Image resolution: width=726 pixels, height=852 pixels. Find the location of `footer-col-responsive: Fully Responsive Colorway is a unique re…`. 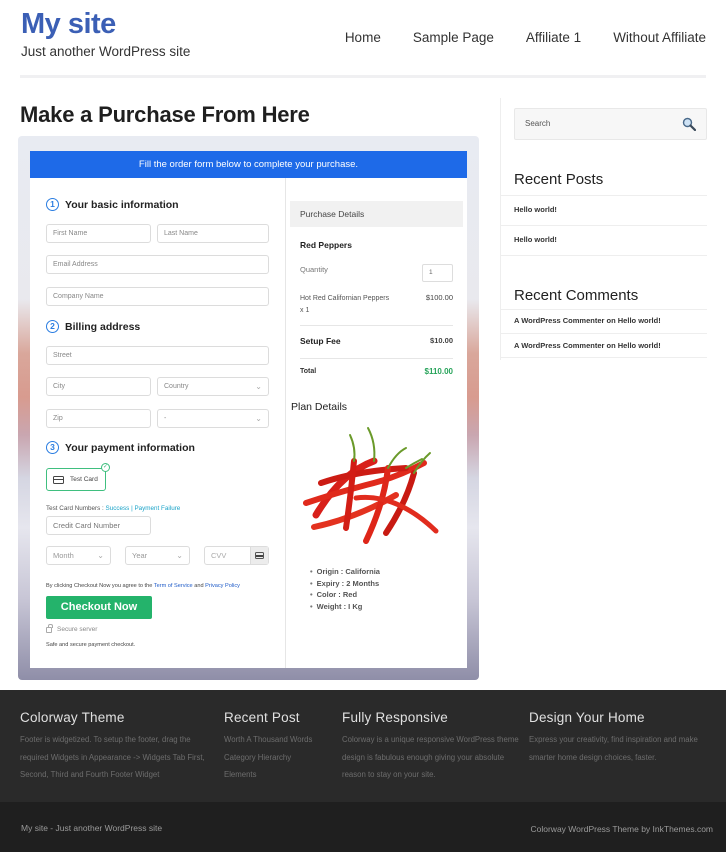

footer-col-responsive: Fully Responsive Colorway is a unique re… is located at coordinates (432, 747).